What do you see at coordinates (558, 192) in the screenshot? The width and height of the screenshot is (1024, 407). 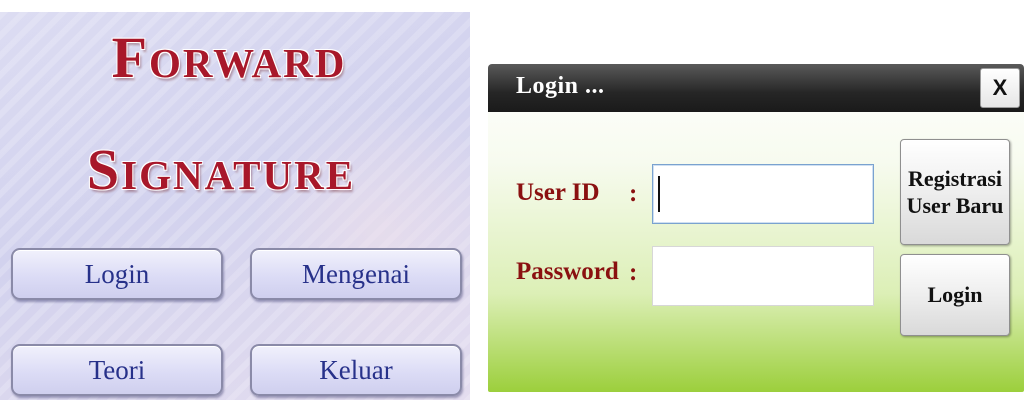 I see `userid-label: User ID` at bounding box center [558, 192].